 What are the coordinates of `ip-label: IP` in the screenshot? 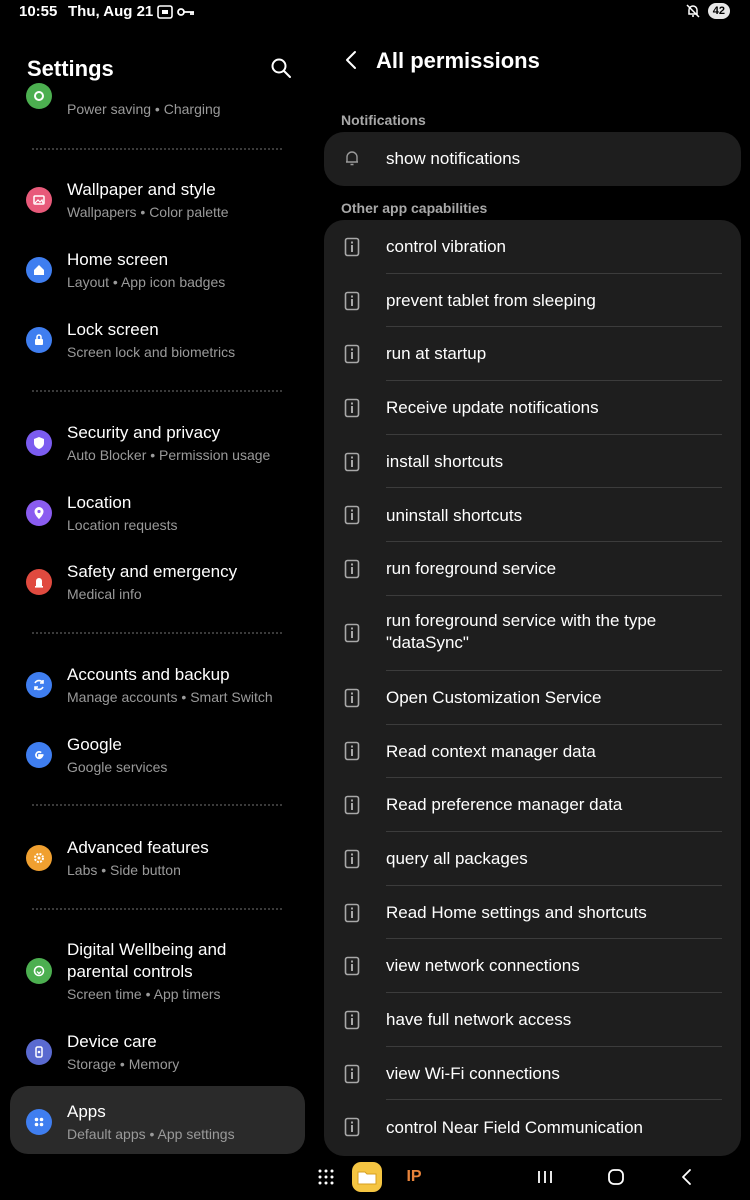 It's located at (414, 1176).